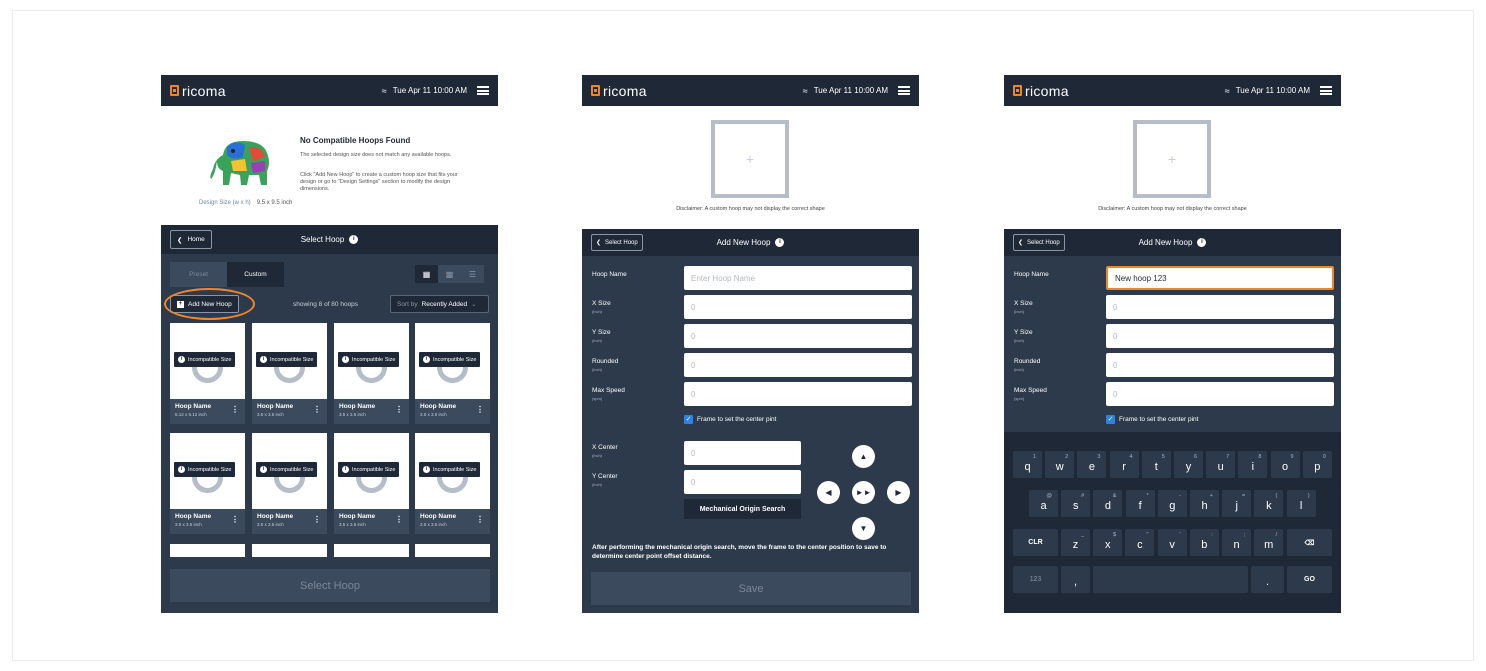 The height and width of the screenshot is (671, 1486). I want to click on key-k: k(, so click(1269, 503).